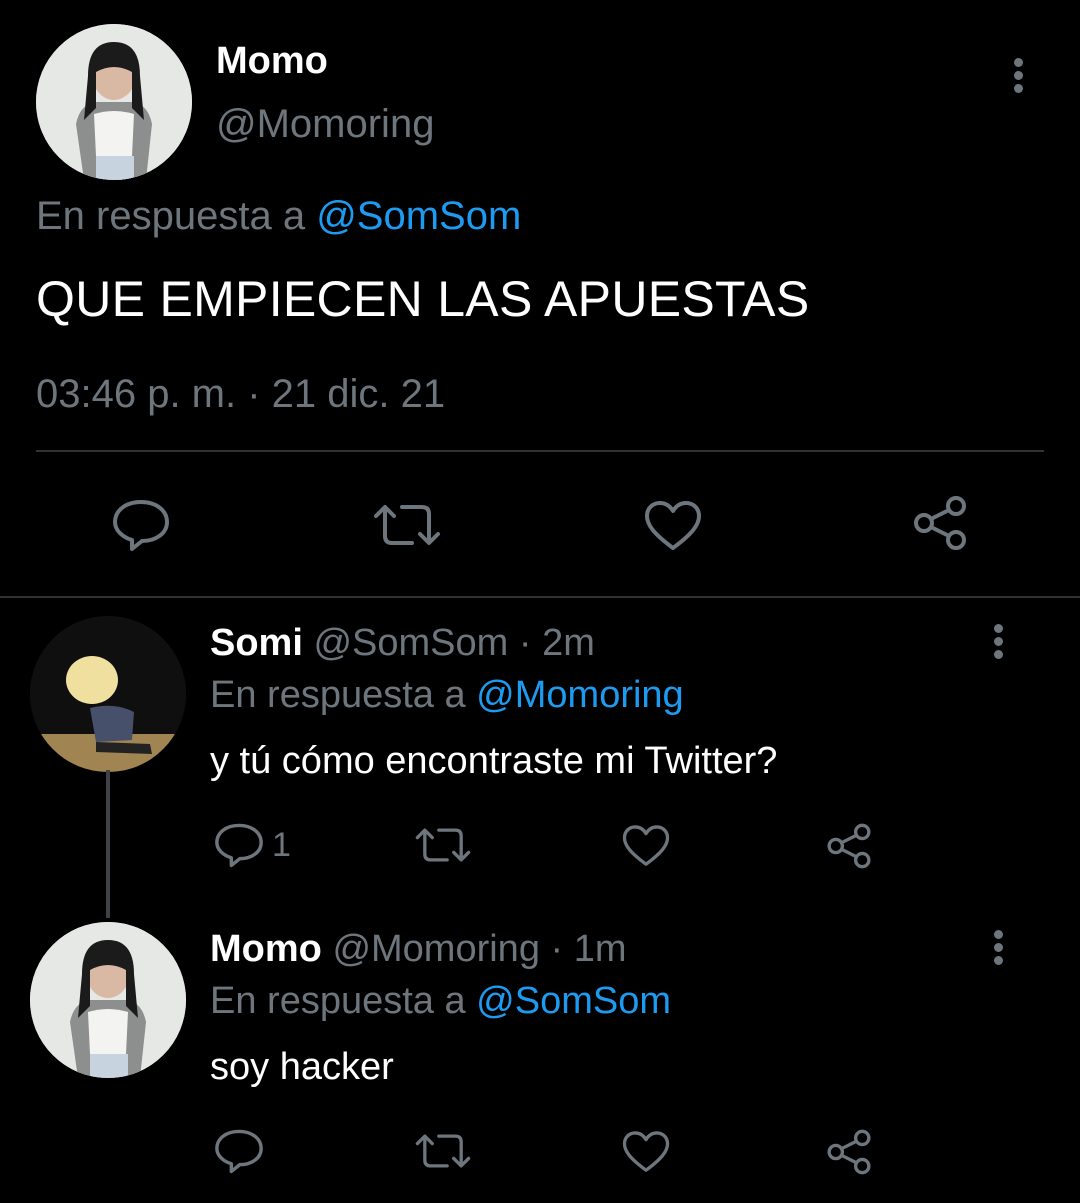  I want to click on reply-context: En respuesta a @Momoring, so click(447, 695).